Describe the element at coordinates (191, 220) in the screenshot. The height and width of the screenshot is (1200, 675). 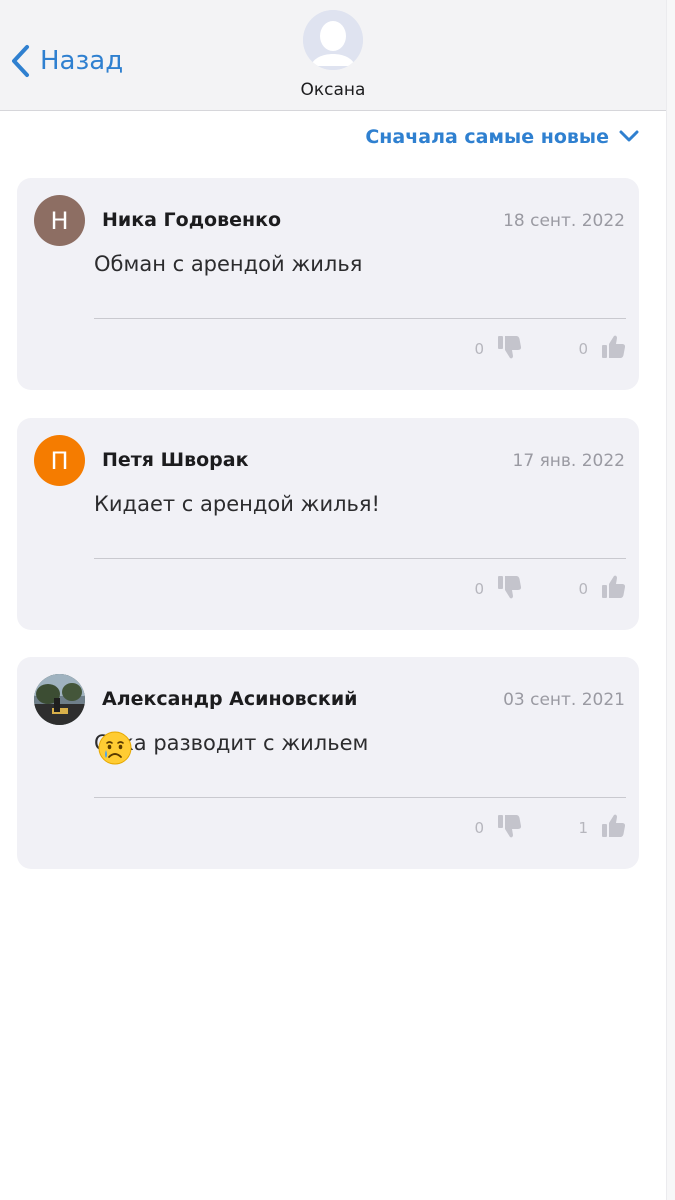
I see `reviewer-name: Ника Годовенко` at that location.